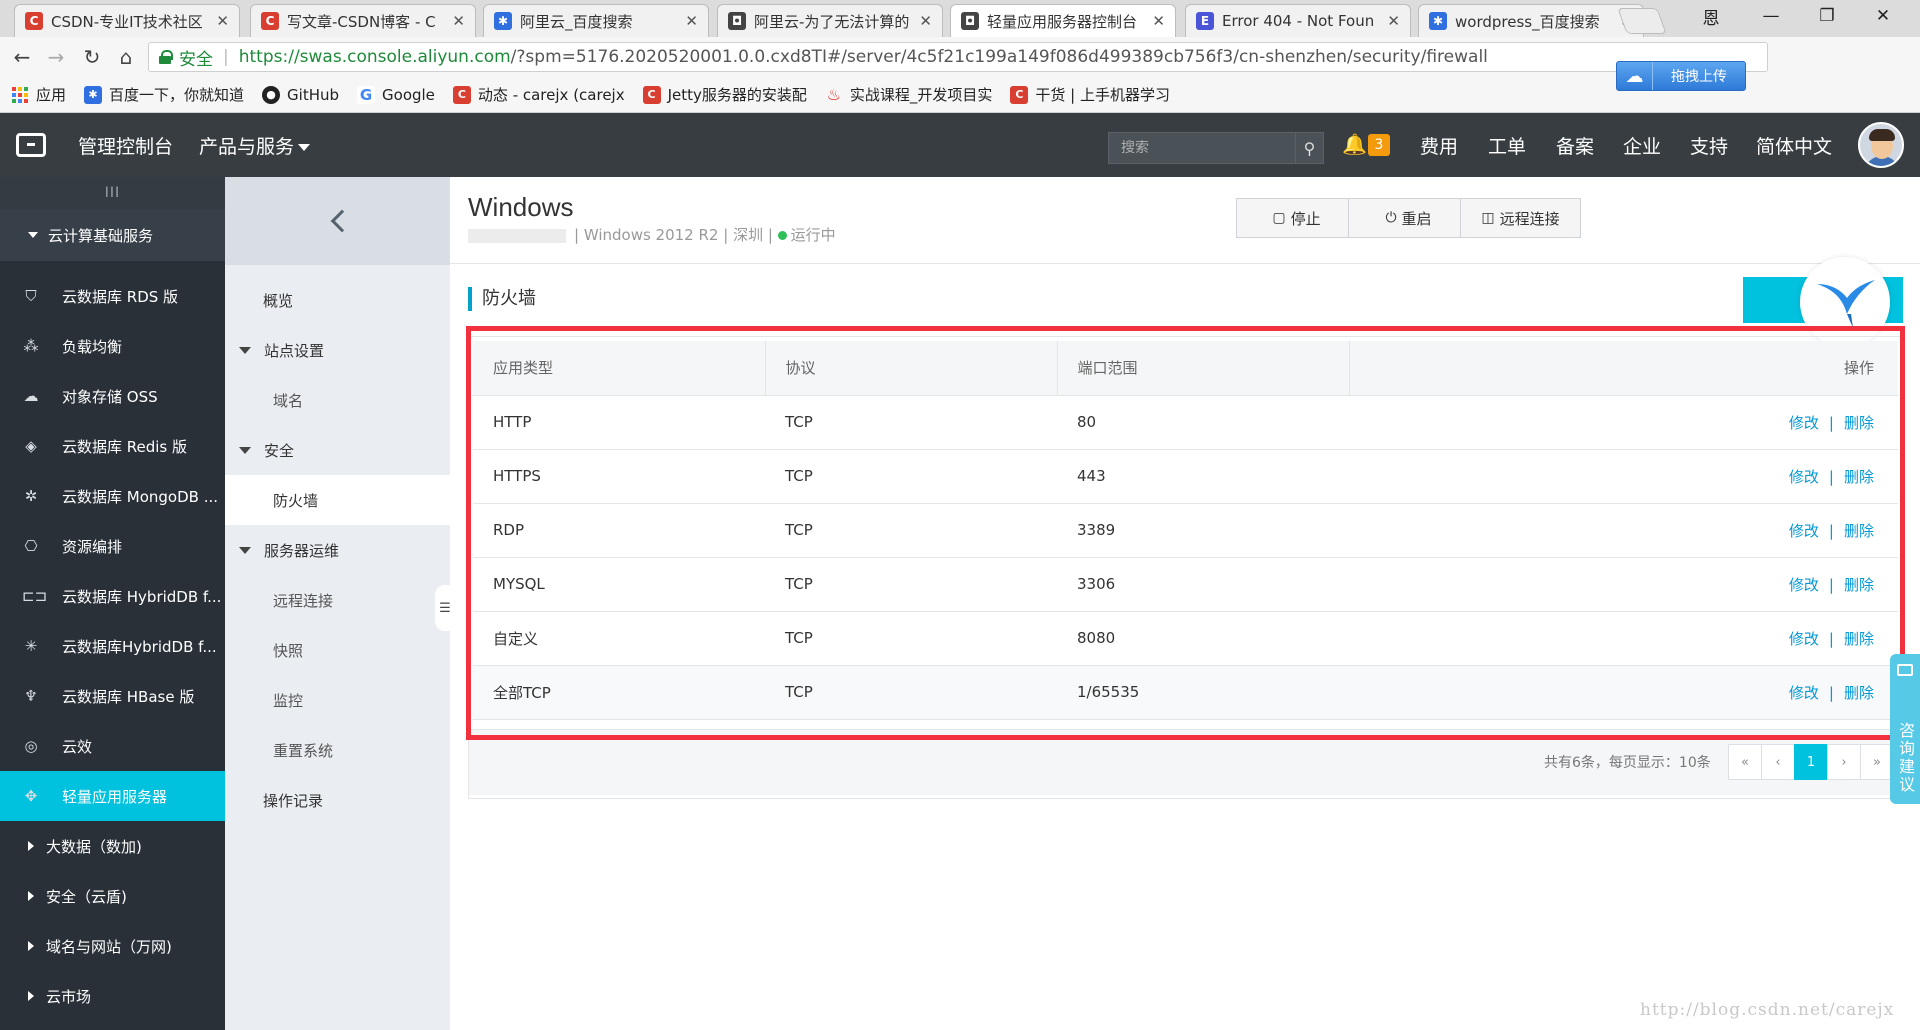 The image size is (1920, 1030). I want to click on bookmark-item: C Jetty服务器的安装配, so click(724, 94).